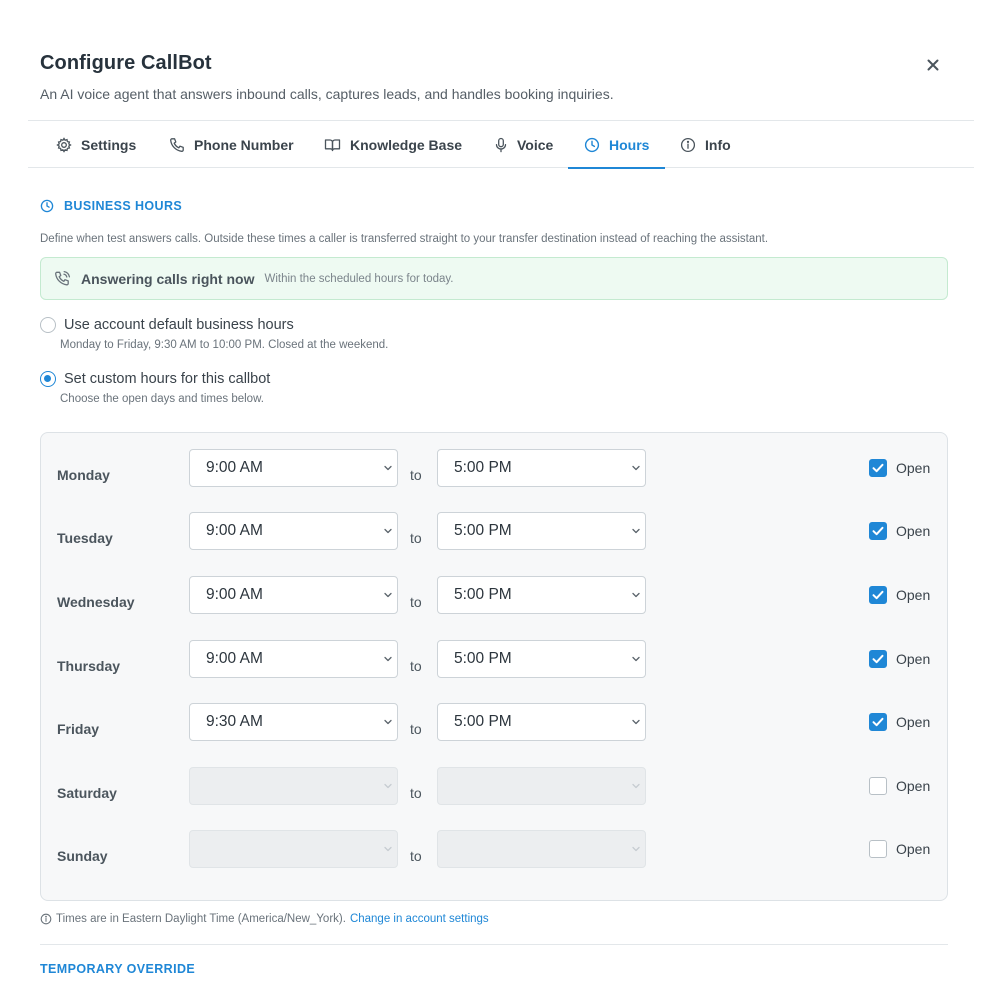  Describe the element at coordinates (85, 538) in the screenshot. I see `day-name: Tuesday` at that location.